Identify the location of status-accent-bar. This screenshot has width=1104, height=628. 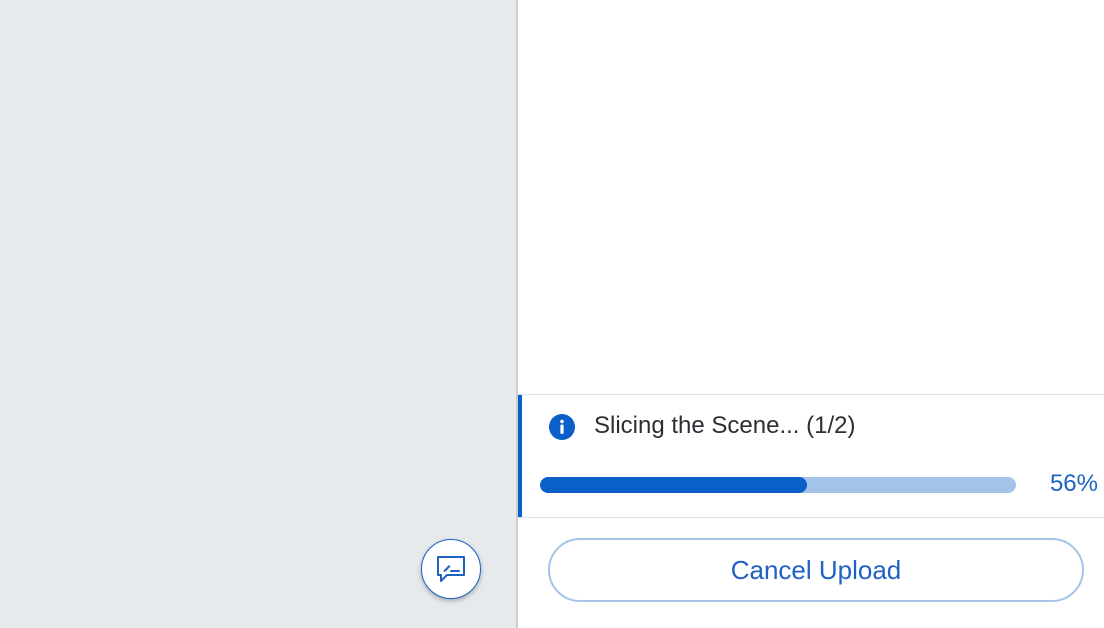
(520, 456).